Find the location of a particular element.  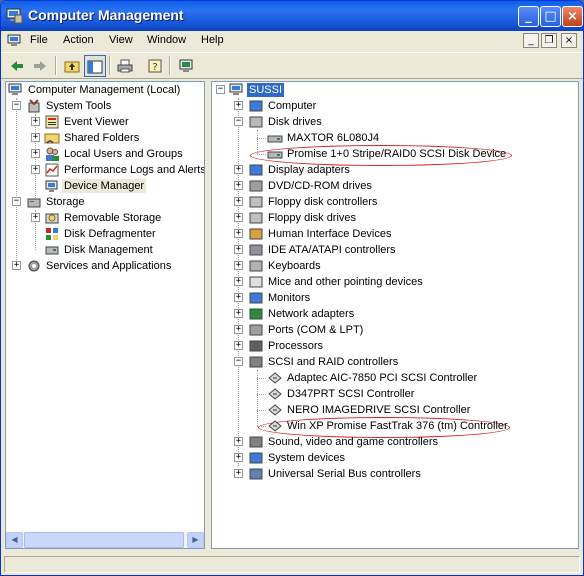

scroll-right-button: ▶ is located at coordinates (195, 540).